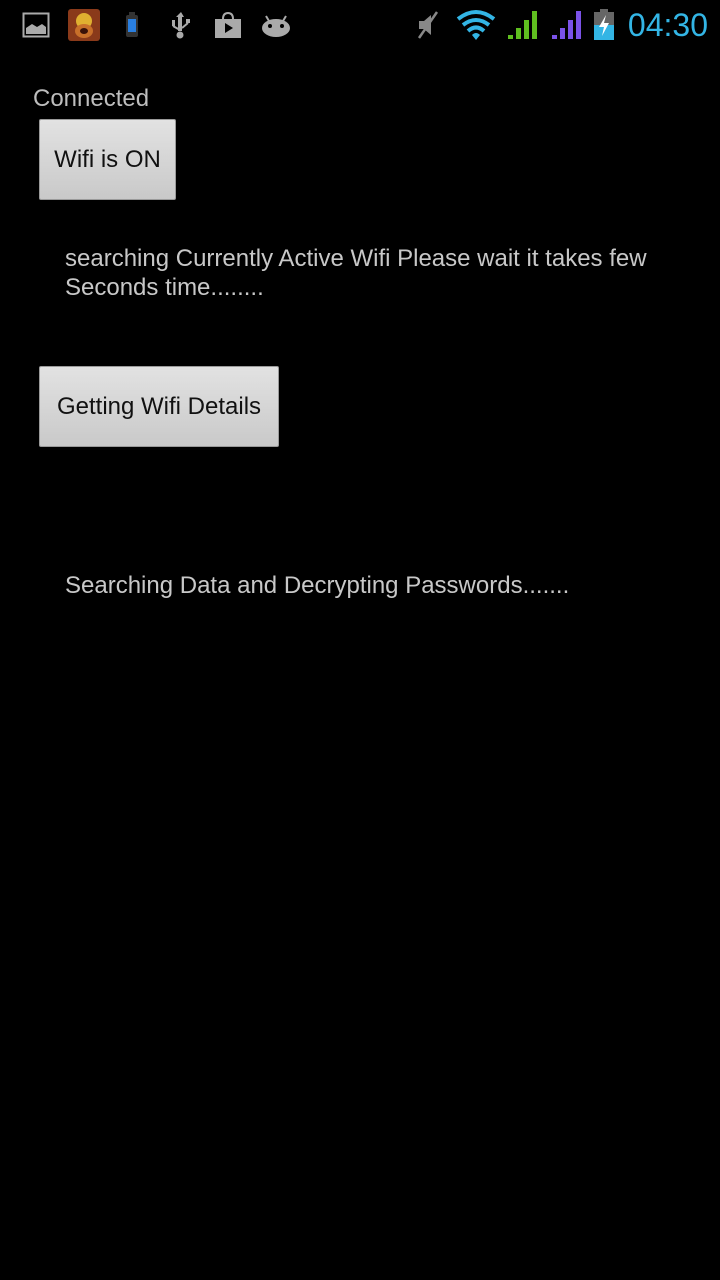 The height and width of the screenshot is (1280, 720). Describe the element at coordinates (84, 25) in the screenshot. I see `clash-of-clans-app-icon` at that location.